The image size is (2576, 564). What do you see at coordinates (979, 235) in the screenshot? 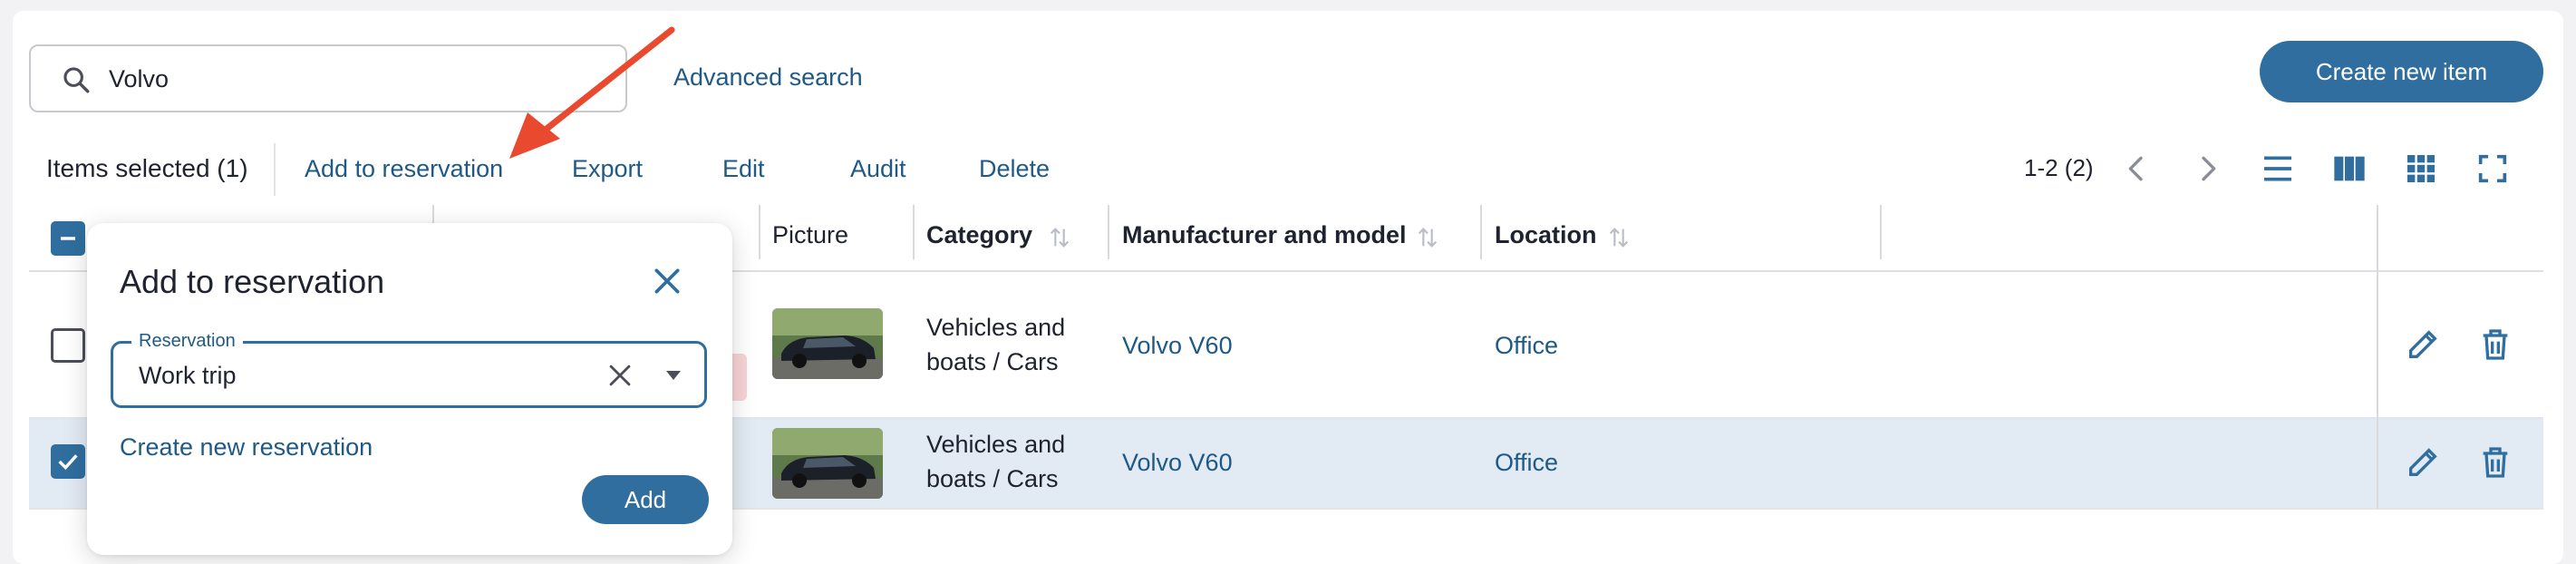
I see `column-header-category: Category` at bounding box center [979, 235].